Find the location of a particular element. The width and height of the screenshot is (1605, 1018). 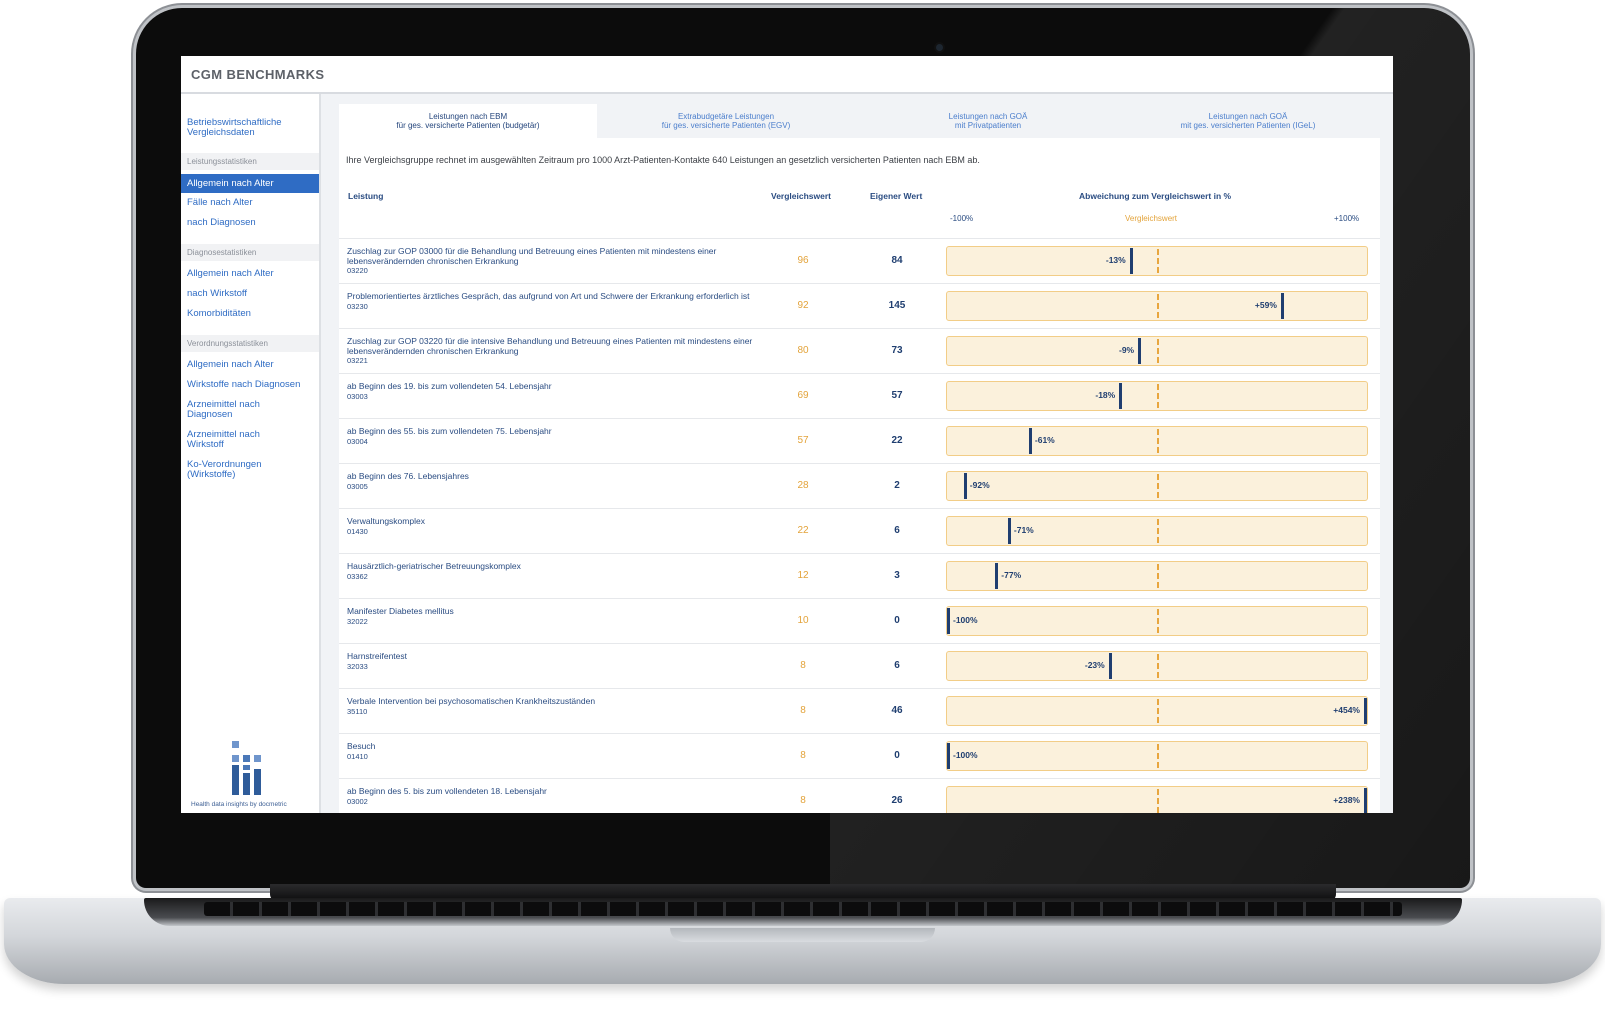

deviation-label: -71% is located at coordinates (1023, 530).